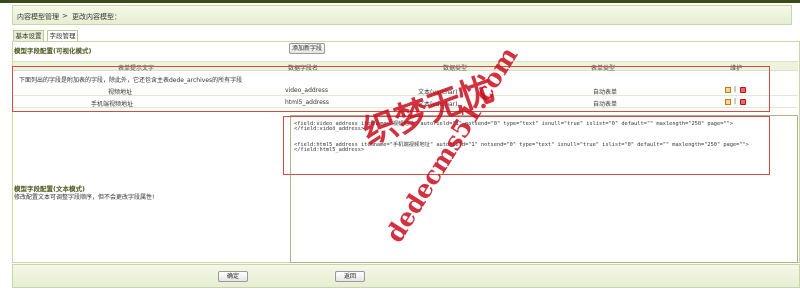 The height and width of the screenshot is (304, 800). Describe the element at coordinates (406, 276) in the screenshot. I see `form-footer` at that location.